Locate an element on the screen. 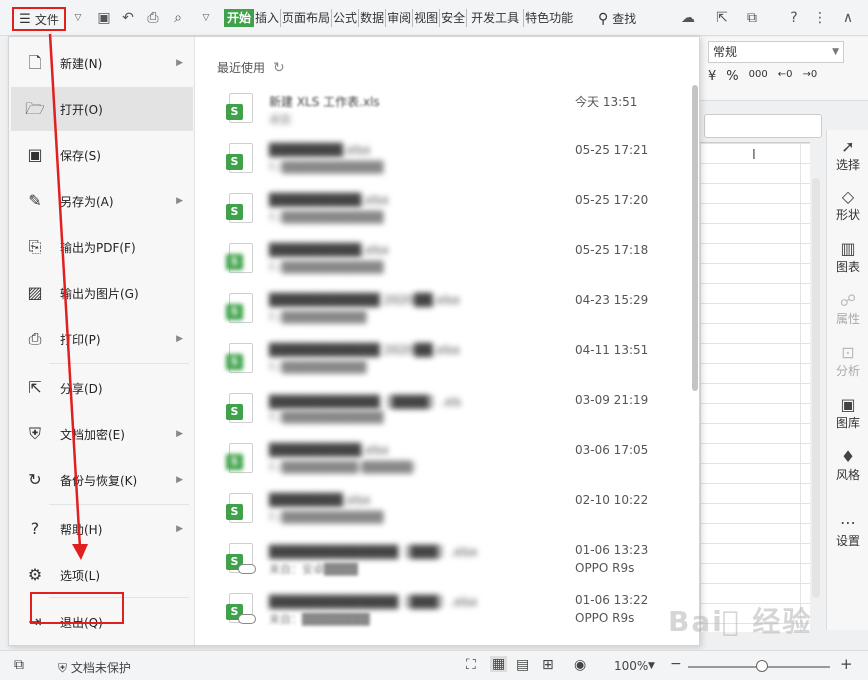 This screenshot has height=680, width=868. menu-save-label: 保存(S) is located at coordinates (80, 155).